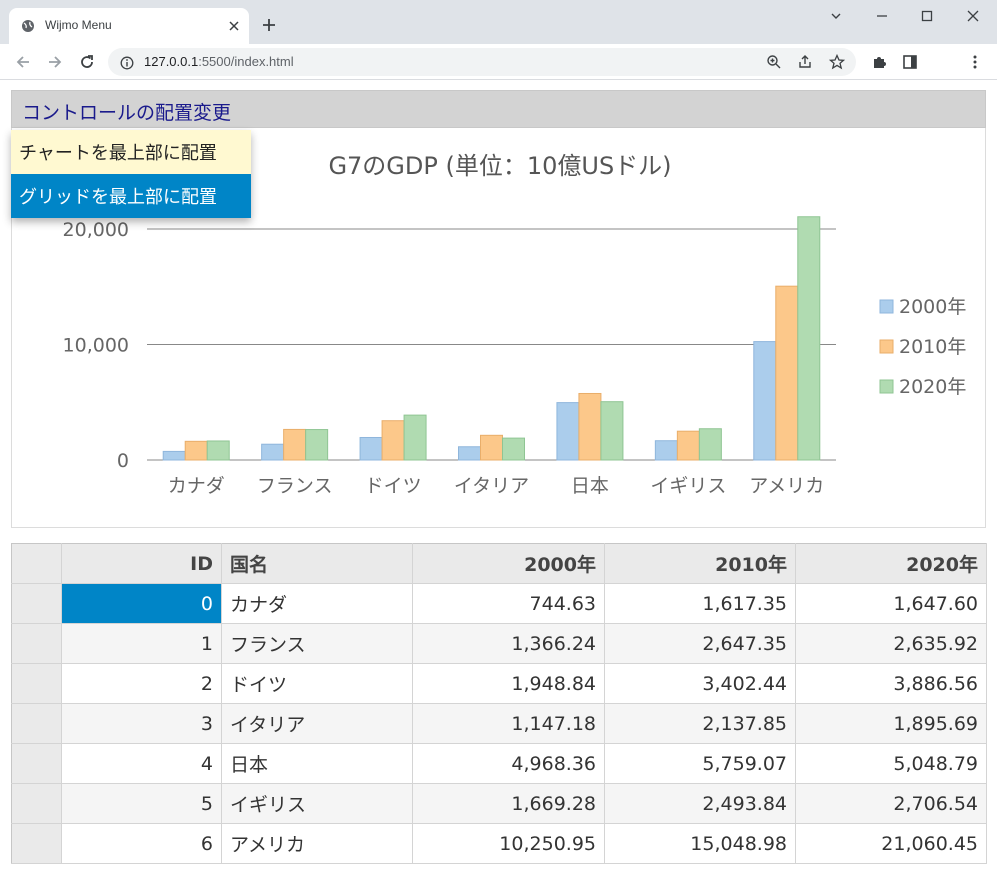 This screenshot has height=888, width=997. I want to click on close-icon, so click(234, 27).